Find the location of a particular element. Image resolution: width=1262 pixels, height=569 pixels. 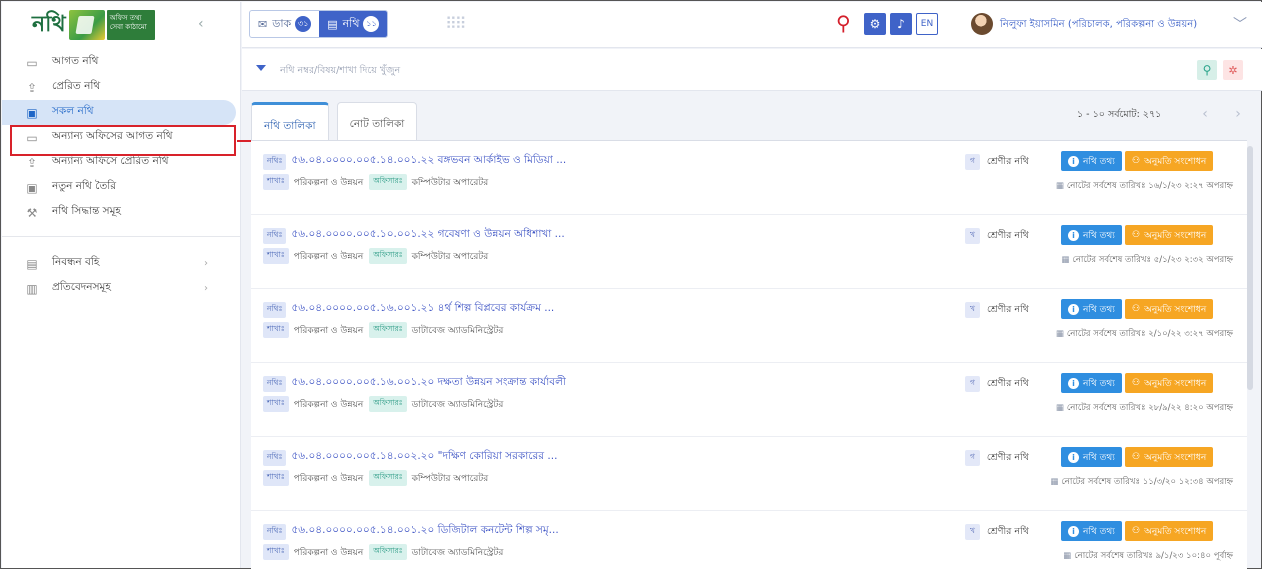

sidebar-item-label: নথি সিদ্ধান্ত সমূহ is located at coordinates (86, 211).